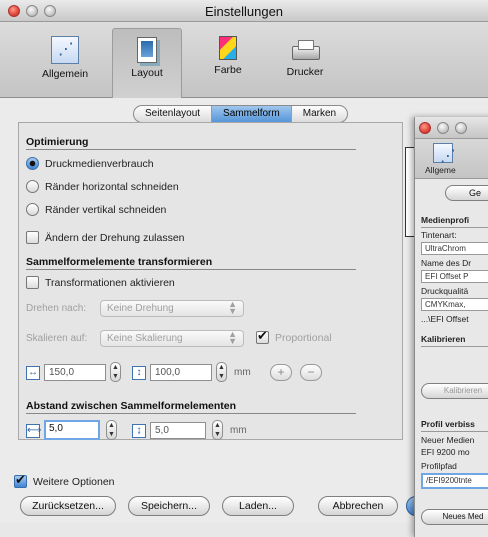 The height and width of the screenshot is (537, 488). I want to click on profile-path-field: /EFI9200tnte, so click(454, 481).